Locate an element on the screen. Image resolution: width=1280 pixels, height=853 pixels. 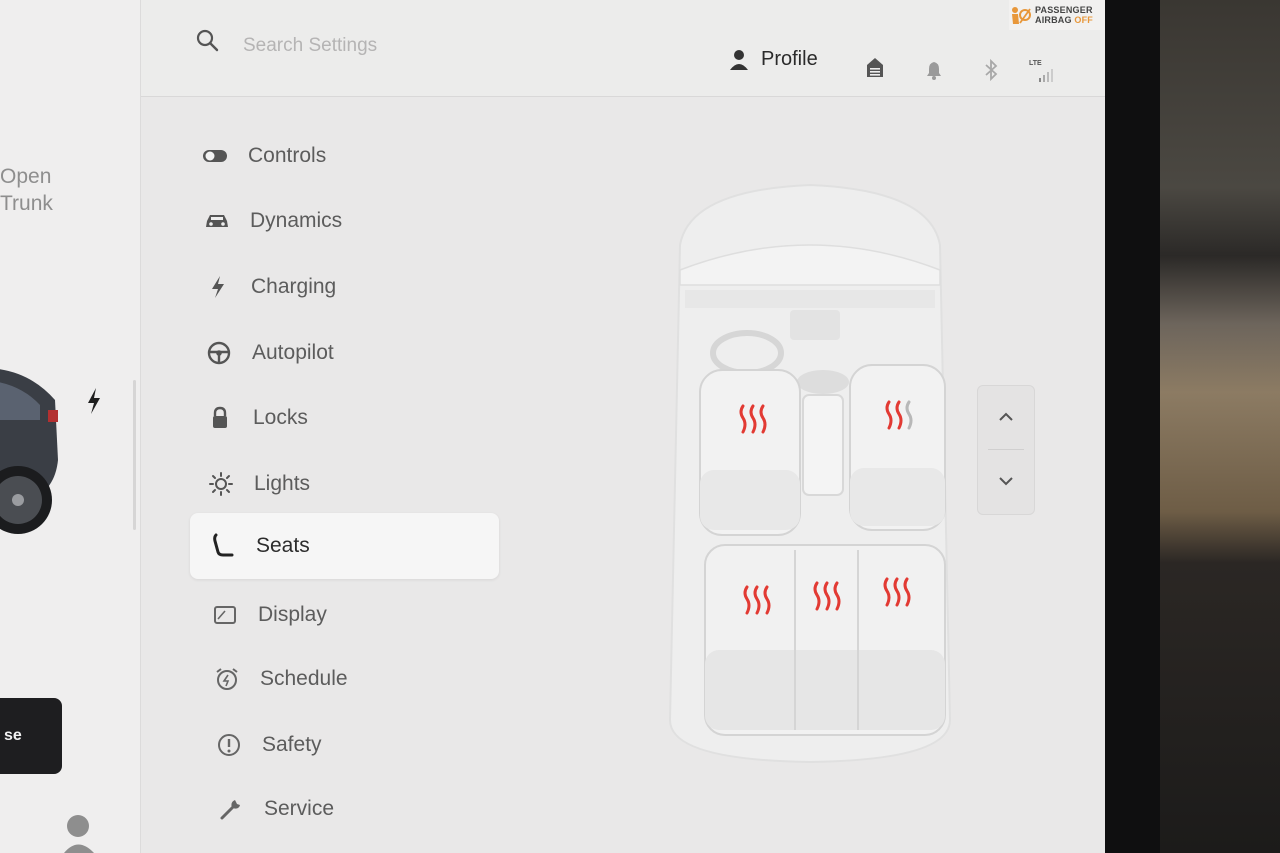
nav-item-seats: Seats is located at coordinates (344, 546).